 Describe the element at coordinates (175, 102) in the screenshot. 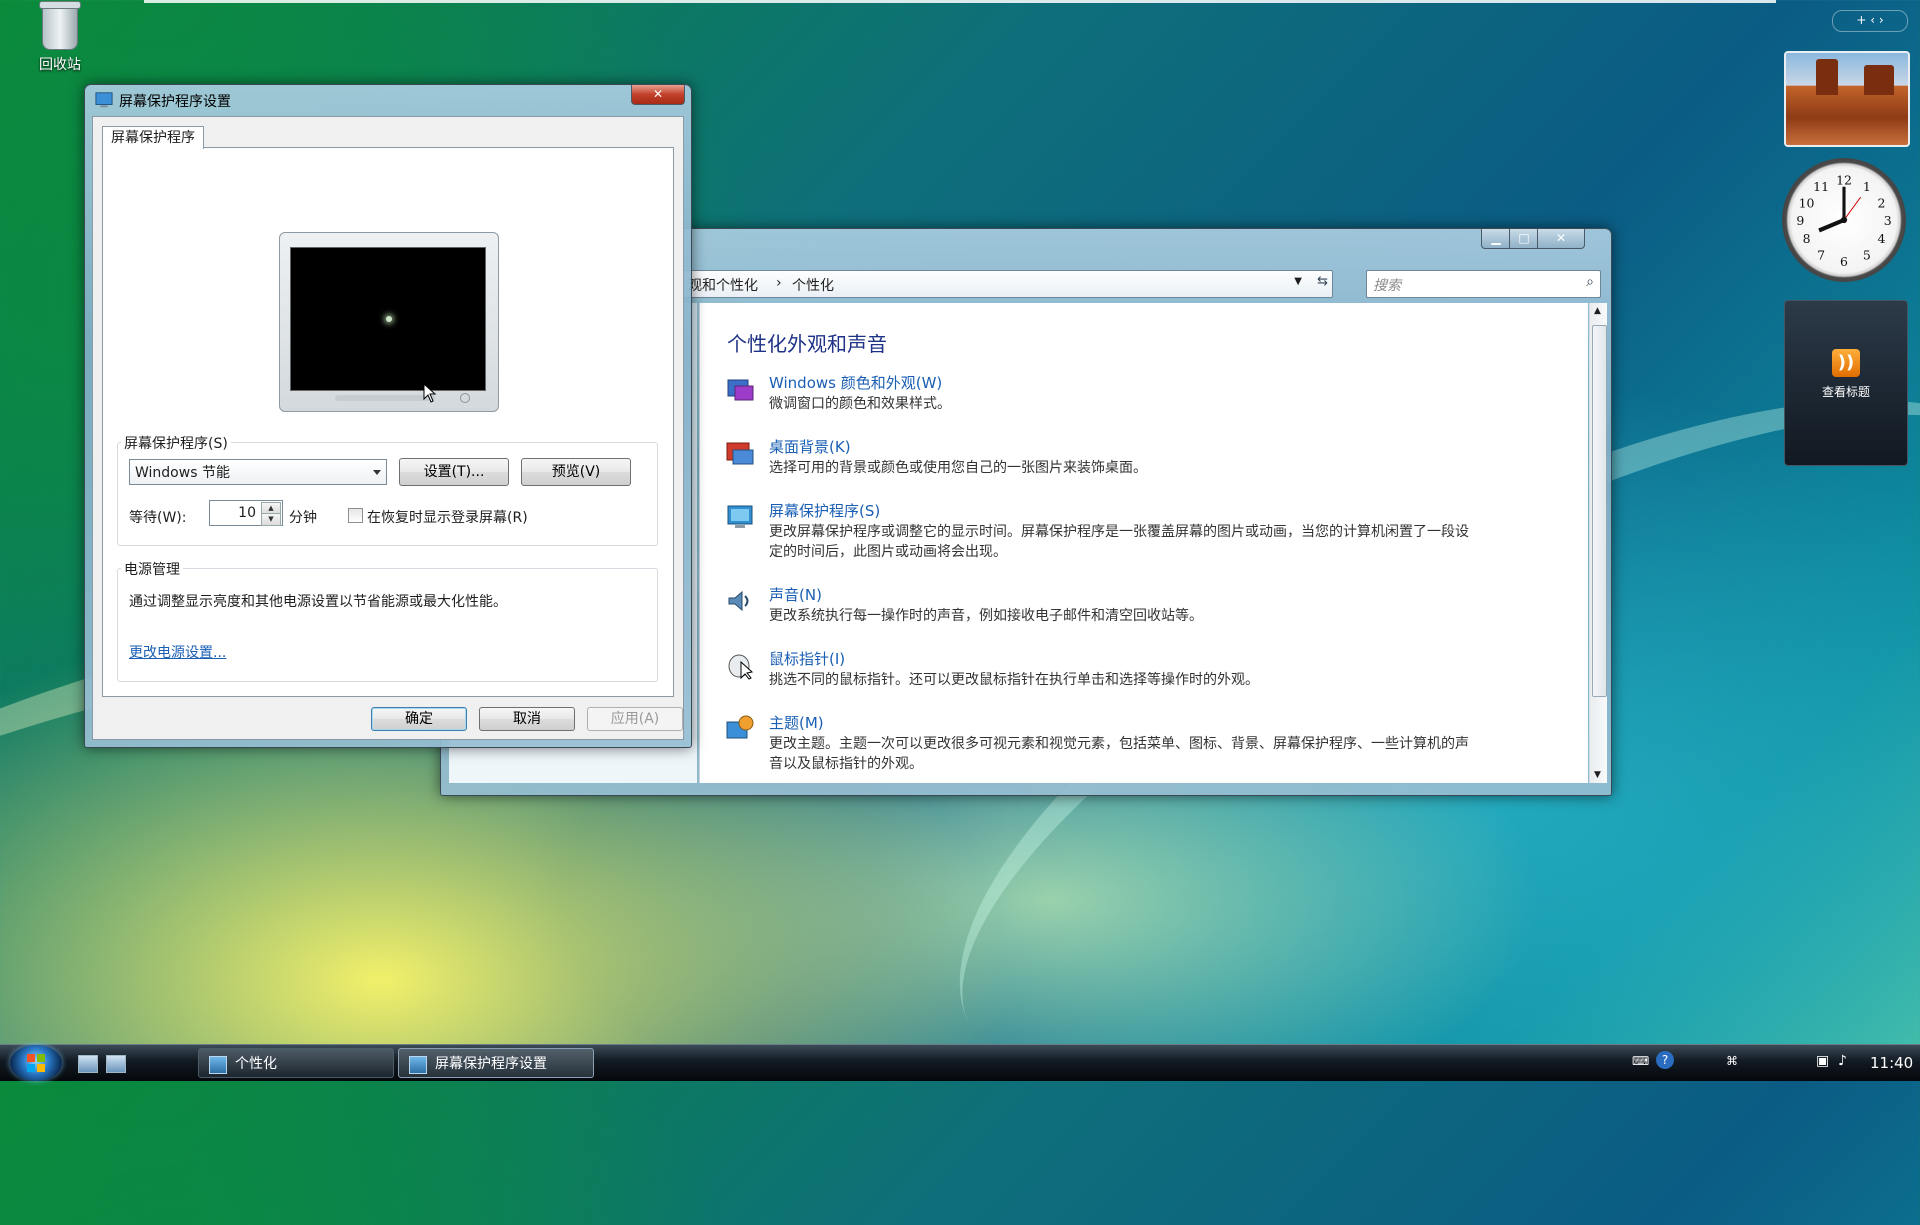

I see `dialog-title: 屏幕保护程序设置` at that location.